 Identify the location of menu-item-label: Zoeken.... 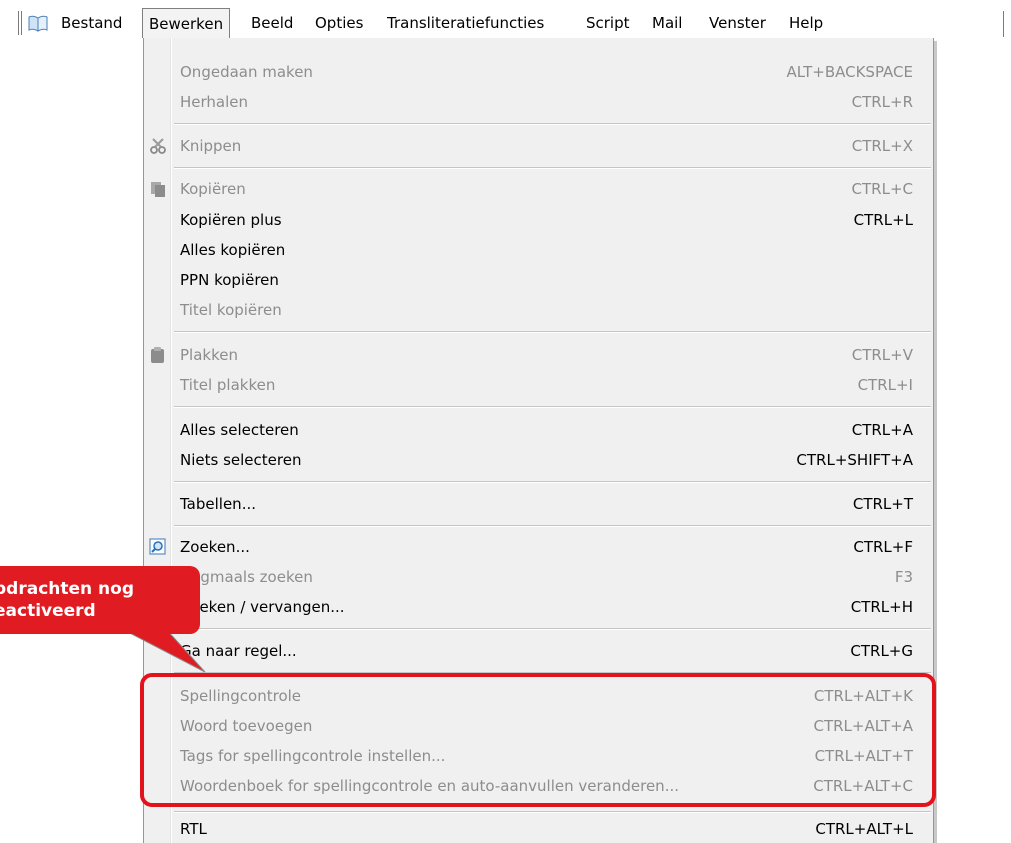
(215, 547).